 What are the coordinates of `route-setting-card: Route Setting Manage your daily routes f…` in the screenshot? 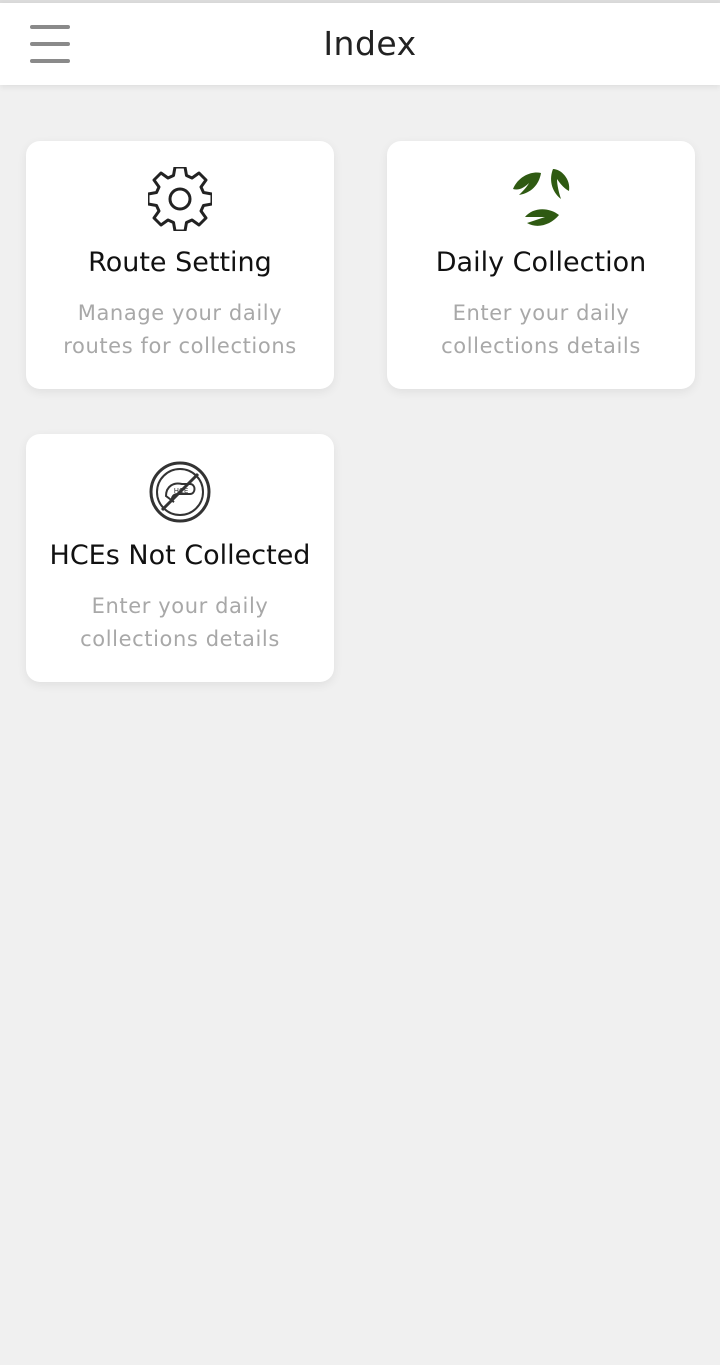 It's located at (180, 265).